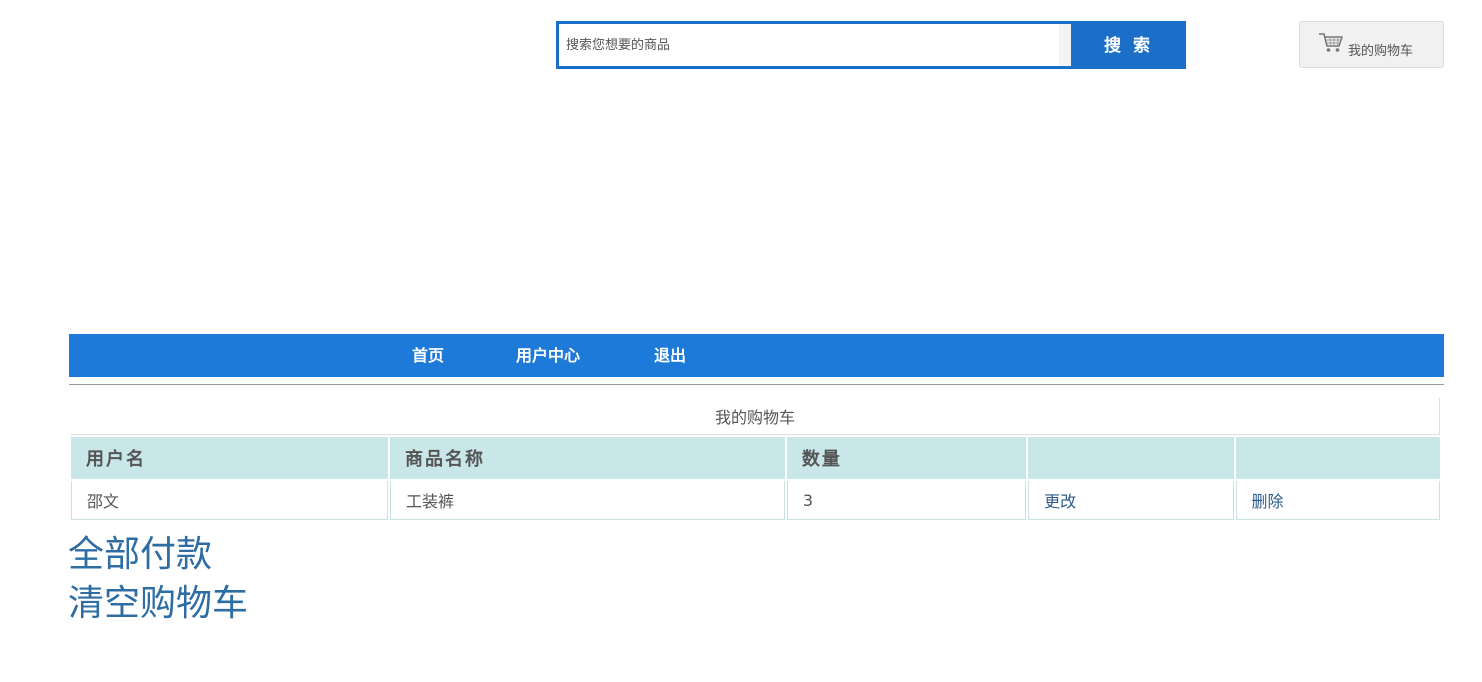 This screenshot has width=1482, height=682. I want to click on search-input, so click(809, 45).